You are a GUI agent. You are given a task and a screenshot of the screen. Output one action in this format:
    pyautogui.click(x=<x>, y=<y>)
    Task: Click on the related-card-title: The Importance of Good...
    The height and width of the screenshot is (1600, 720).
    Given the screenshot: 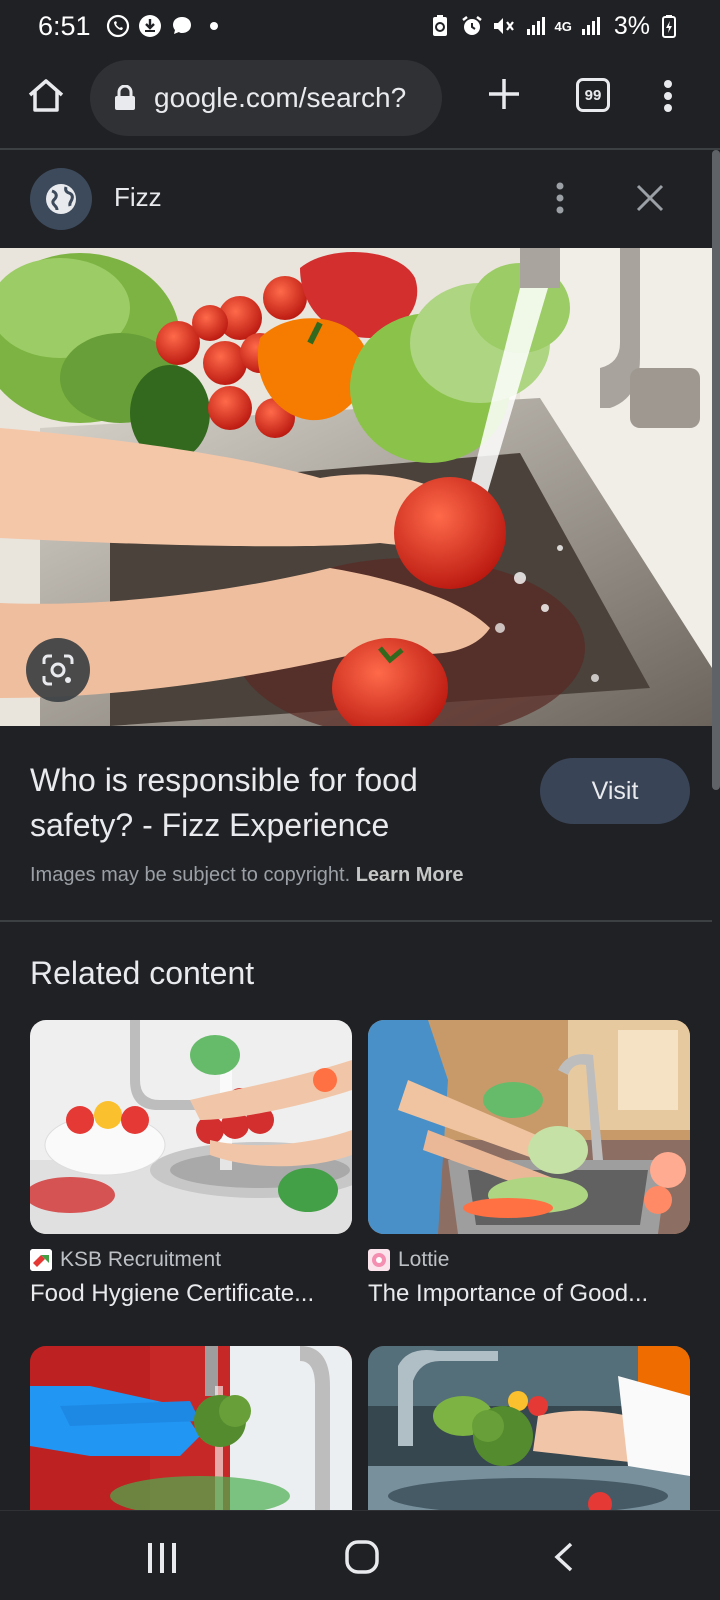 What is the action you would take?
    pyautogui.click(x=529, y=1294)
    